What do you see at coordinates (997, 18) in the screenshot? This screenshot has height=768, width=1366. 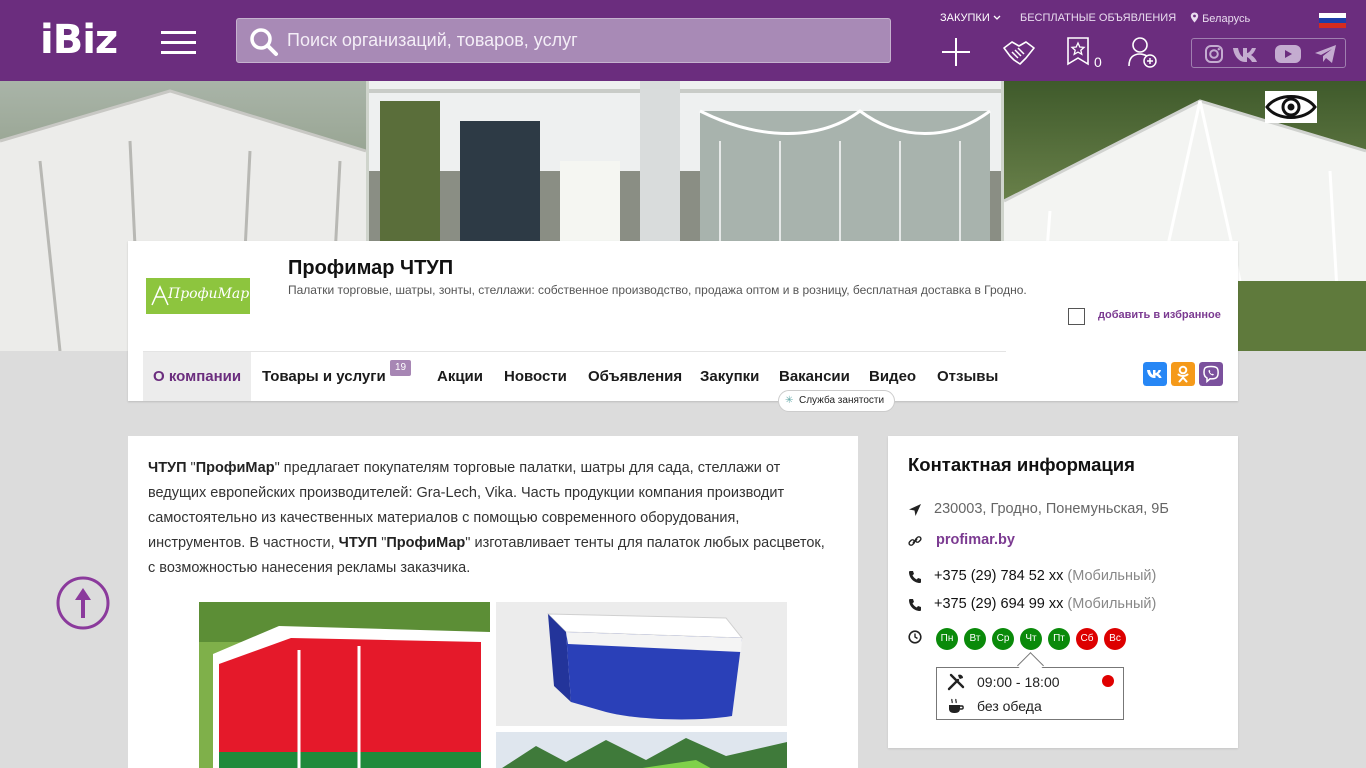 I see `chevron-down-icon` at bounding box center [997, 18].